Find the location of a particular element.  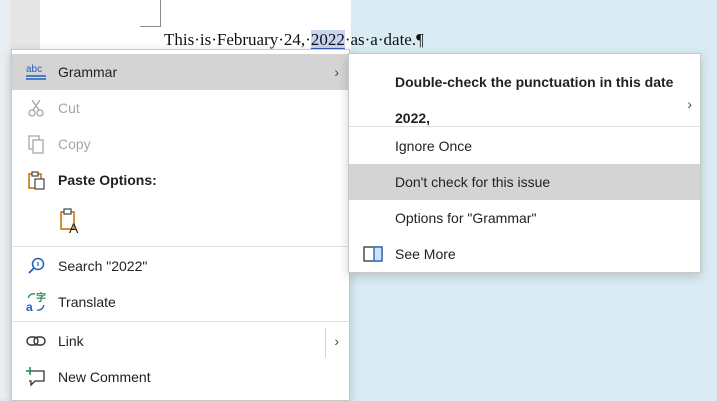

menu-label-new-comment: New Comment is located at coordinates (104, 377).